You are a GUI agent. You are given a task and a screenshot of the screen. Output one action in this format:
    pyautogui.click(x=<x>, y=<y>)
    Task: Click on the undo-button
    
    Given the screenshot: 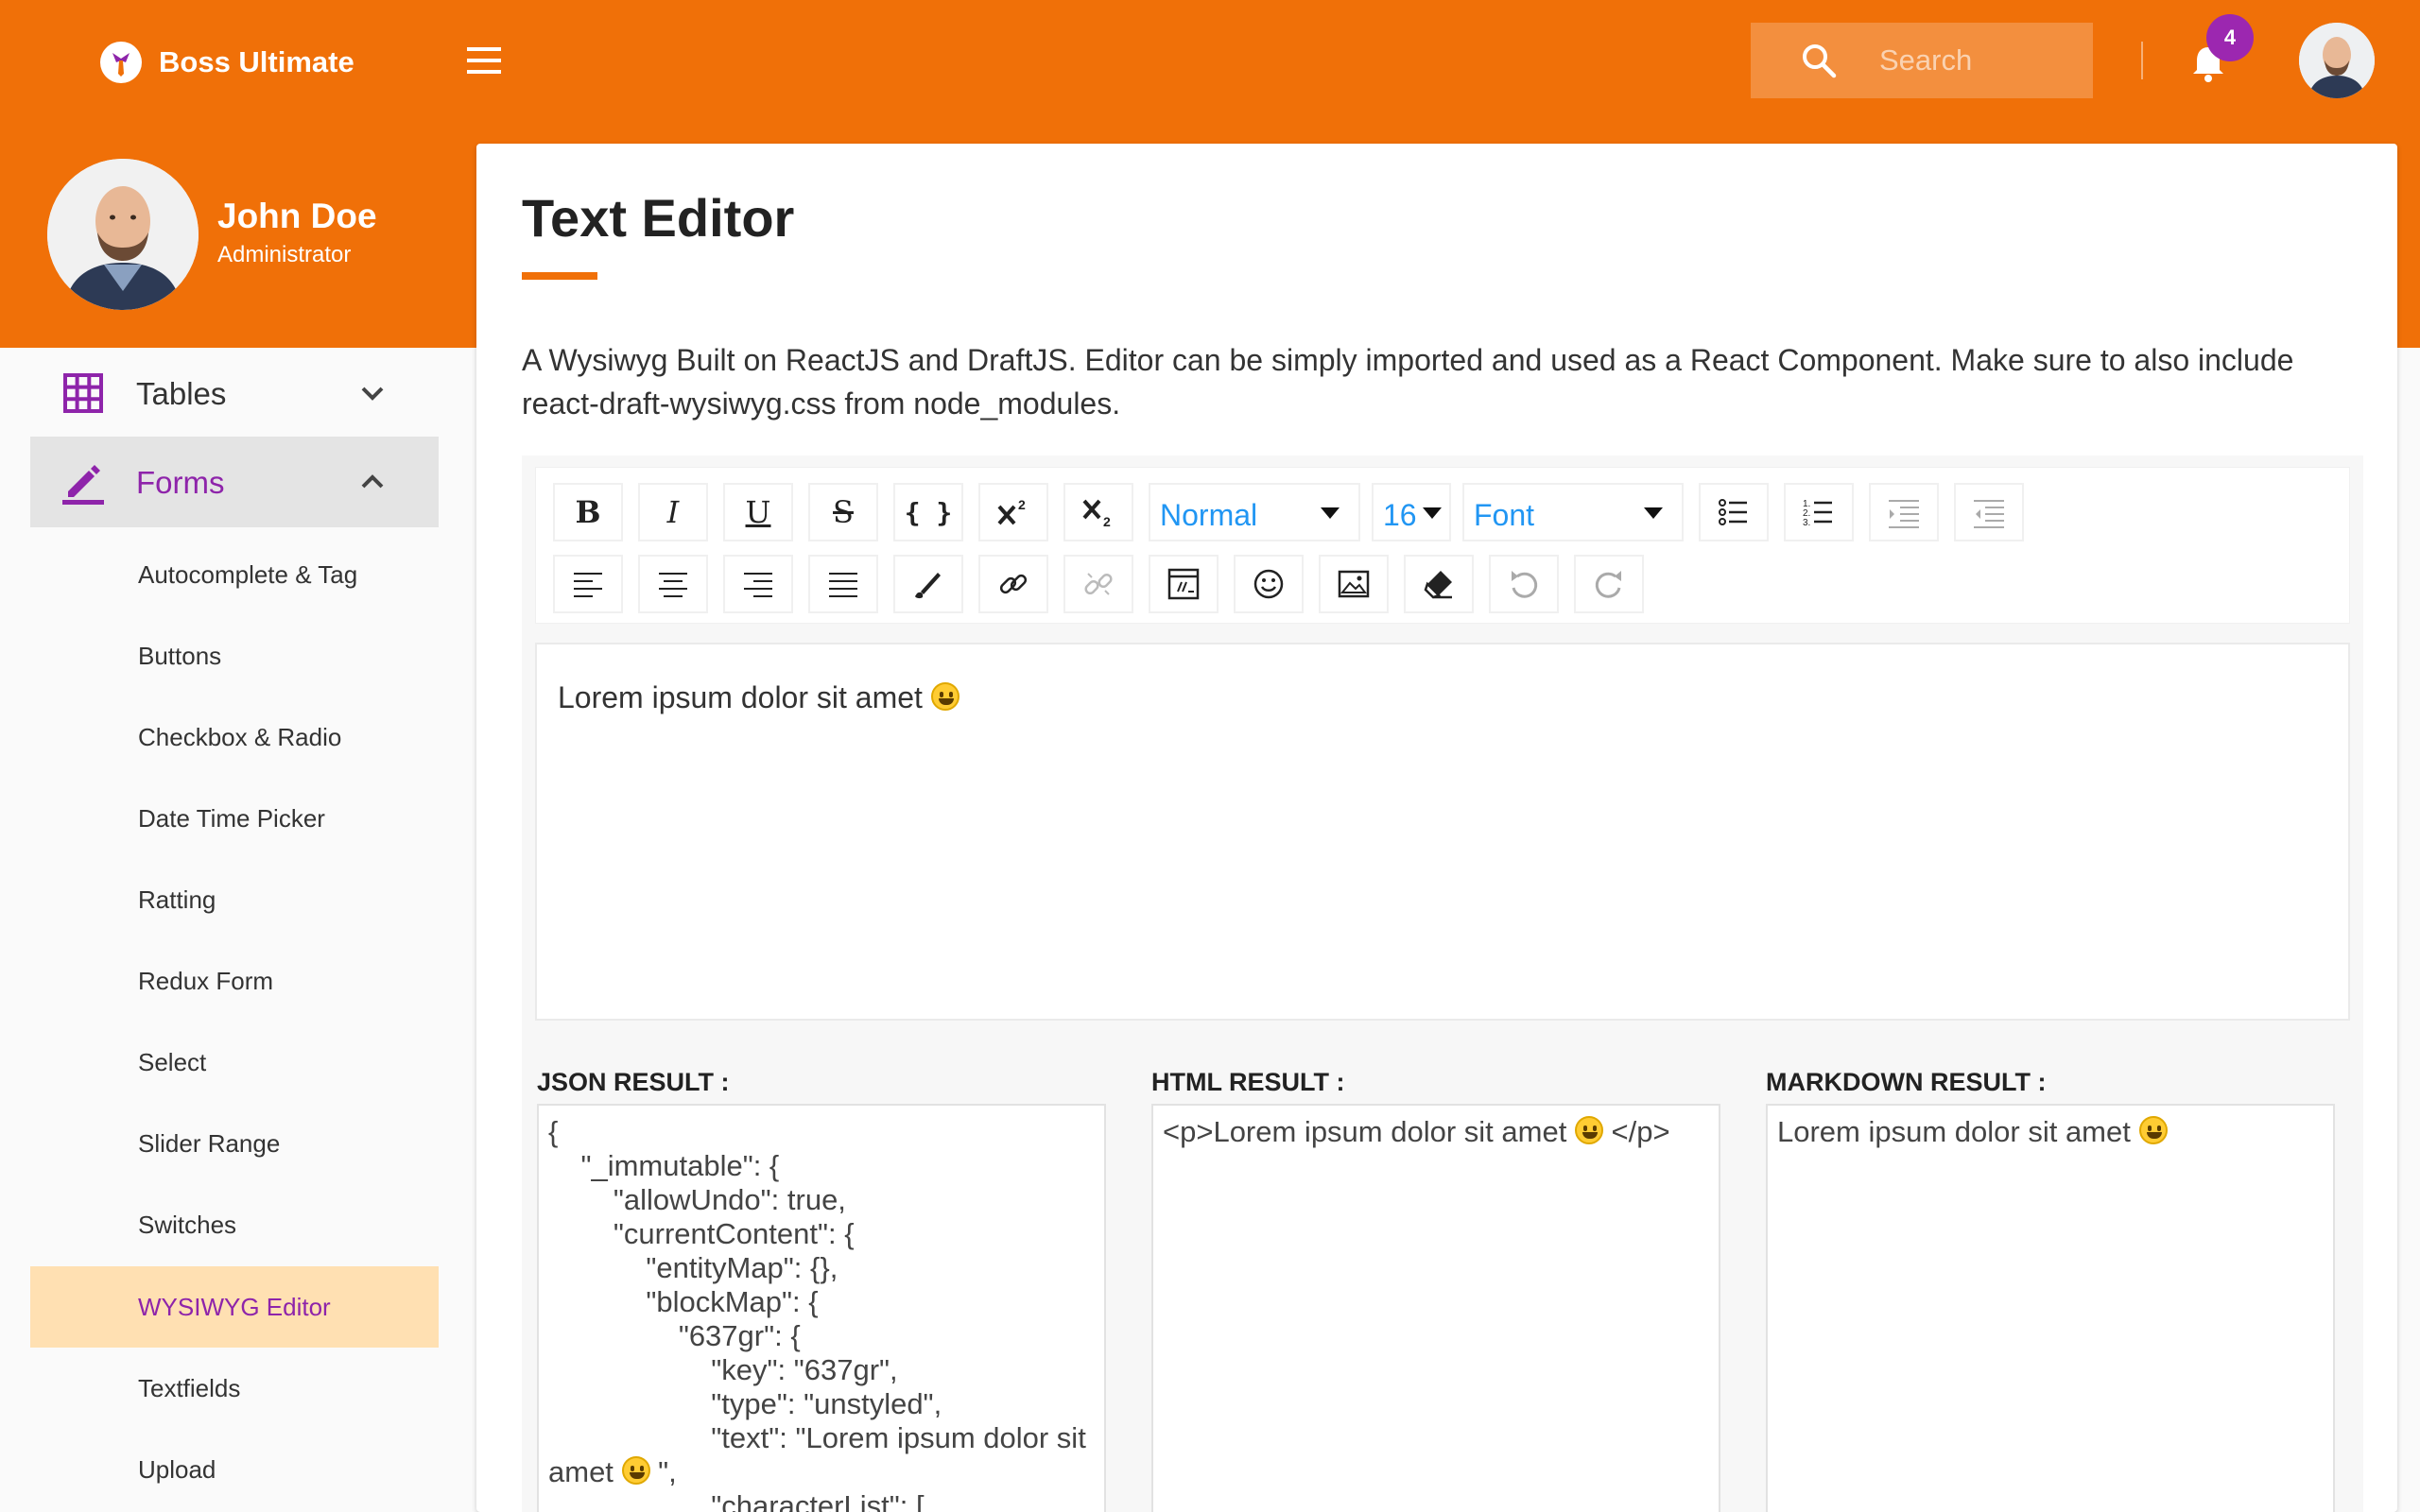 What is the action you would take?
    pyautogui.click(x=1524, y=584)
    